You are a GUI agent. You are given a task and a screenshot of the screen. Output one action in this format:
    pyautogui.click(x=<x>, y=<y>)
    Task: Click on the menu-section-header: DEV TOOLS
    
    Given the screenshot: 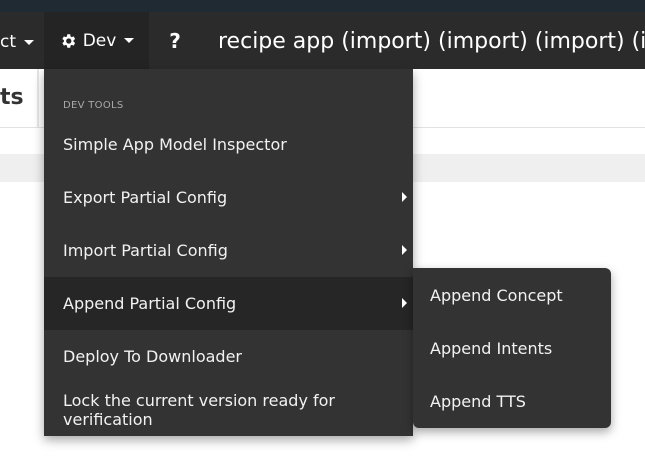 What is the action you would take?
    pyautogui.click(x=93, y=105)
    